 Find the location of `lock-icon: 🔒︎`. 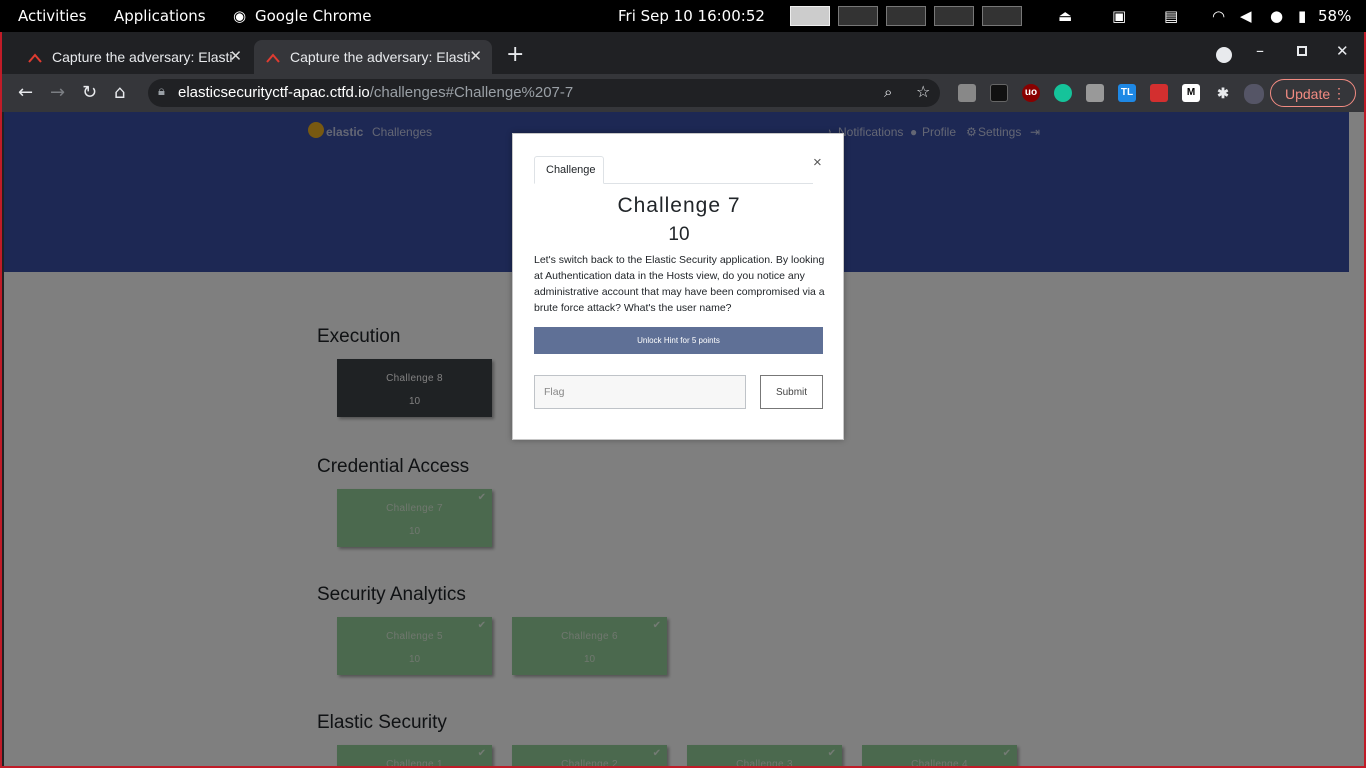

lock-icon: 🔒︎ is located at coordinates (161, 91).